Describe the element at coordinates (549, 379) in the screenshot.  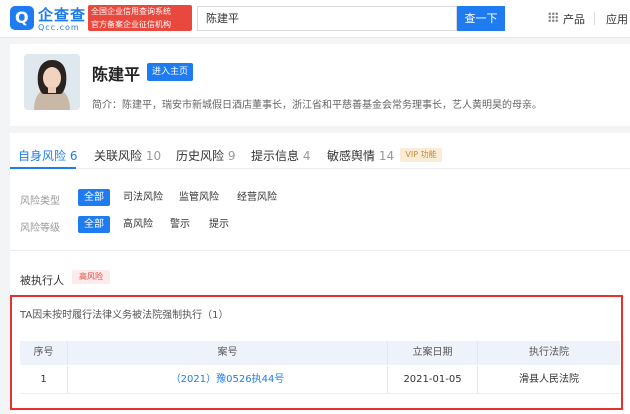
I see `executing-court: 滑县人民法院` at that location.